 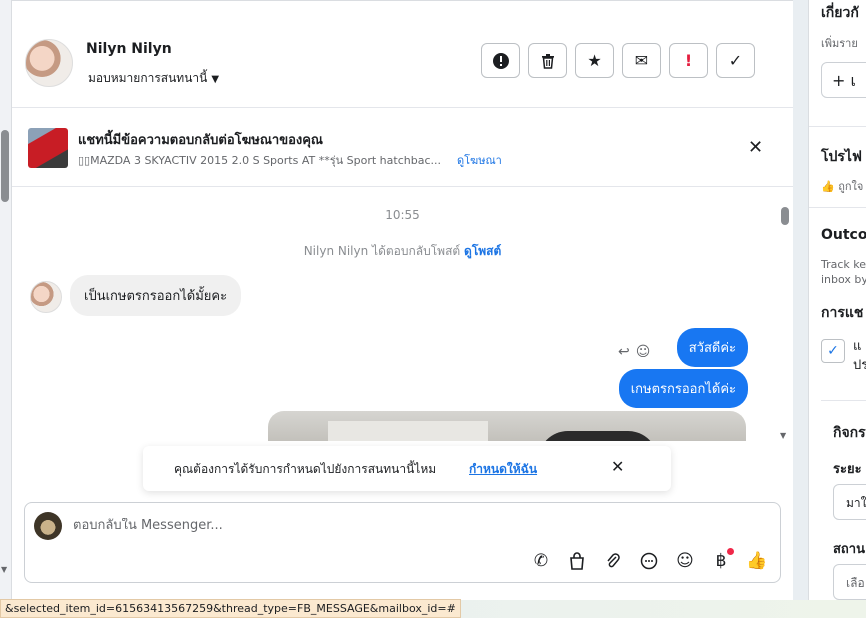 I want to click on left-scrollbar-thumb, so click(x=5, y=166).